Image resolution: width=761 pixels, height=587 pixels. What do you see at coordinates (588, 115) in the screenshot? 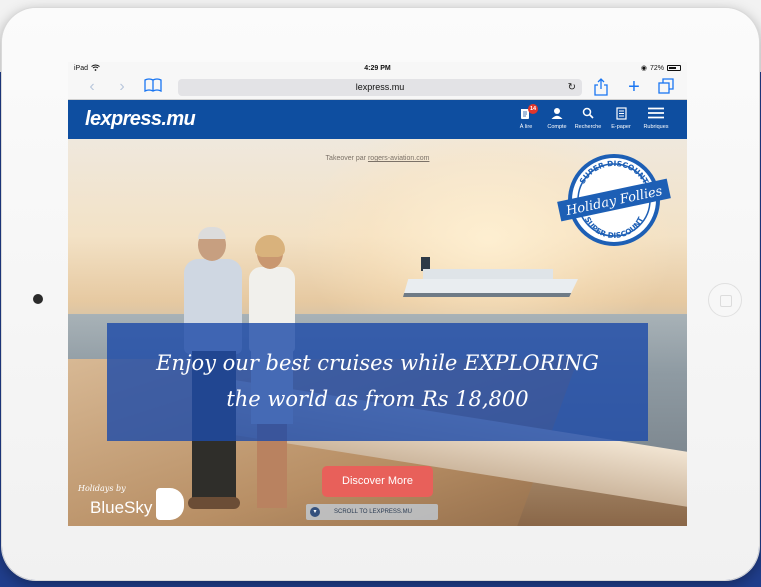
I see `search-icon` at bounding box center [588, 115].